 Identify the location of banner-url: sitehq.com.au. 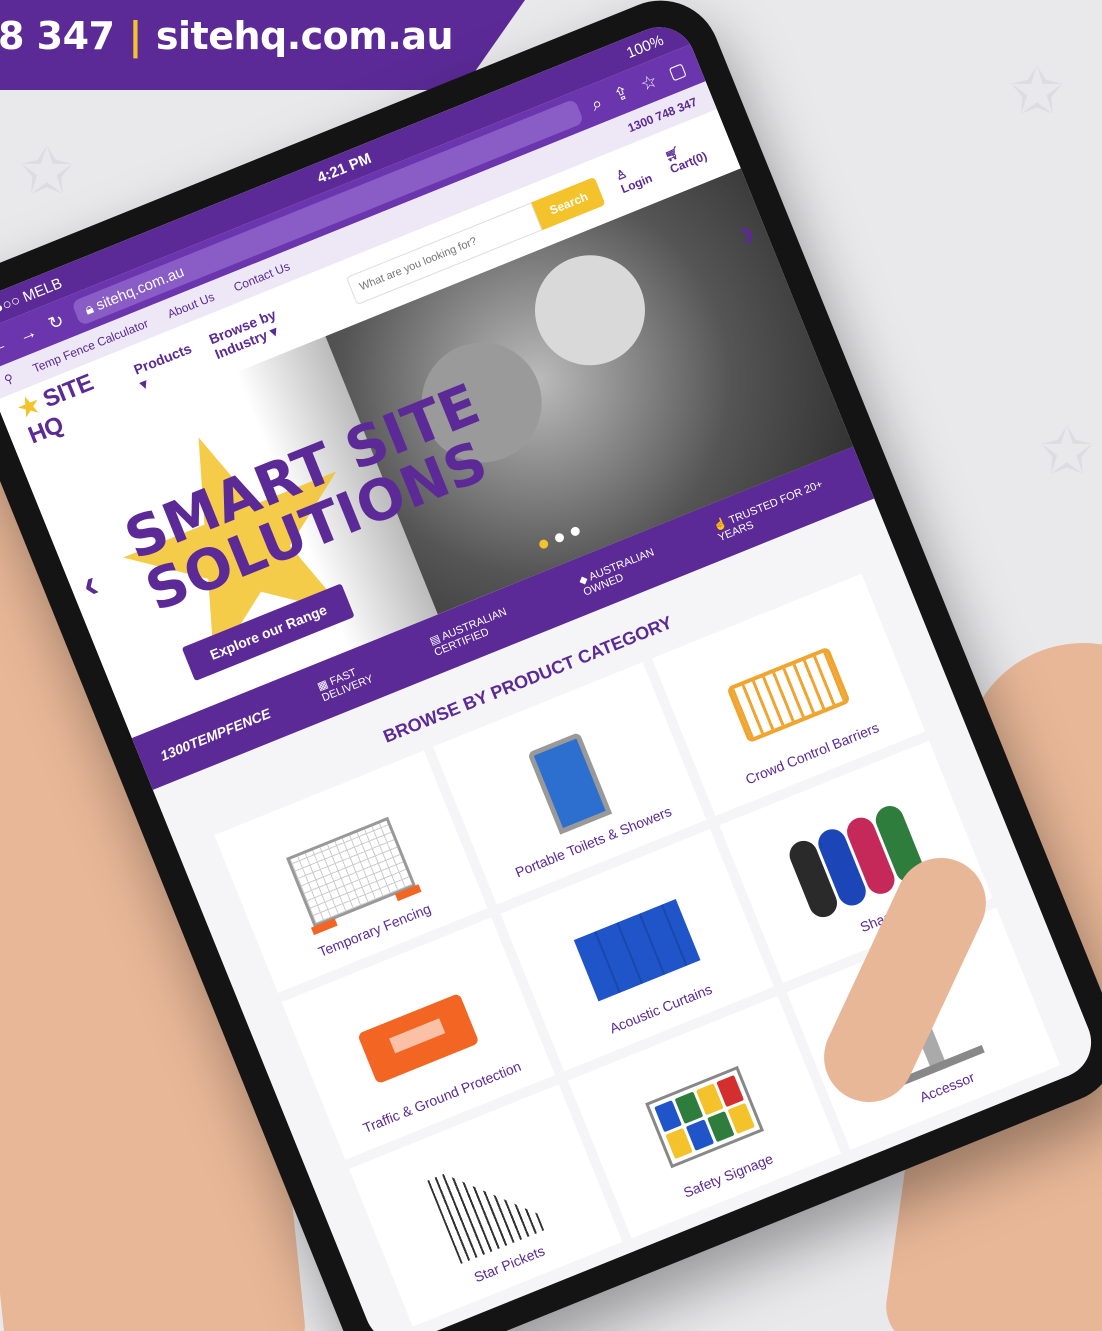
(305, 36).